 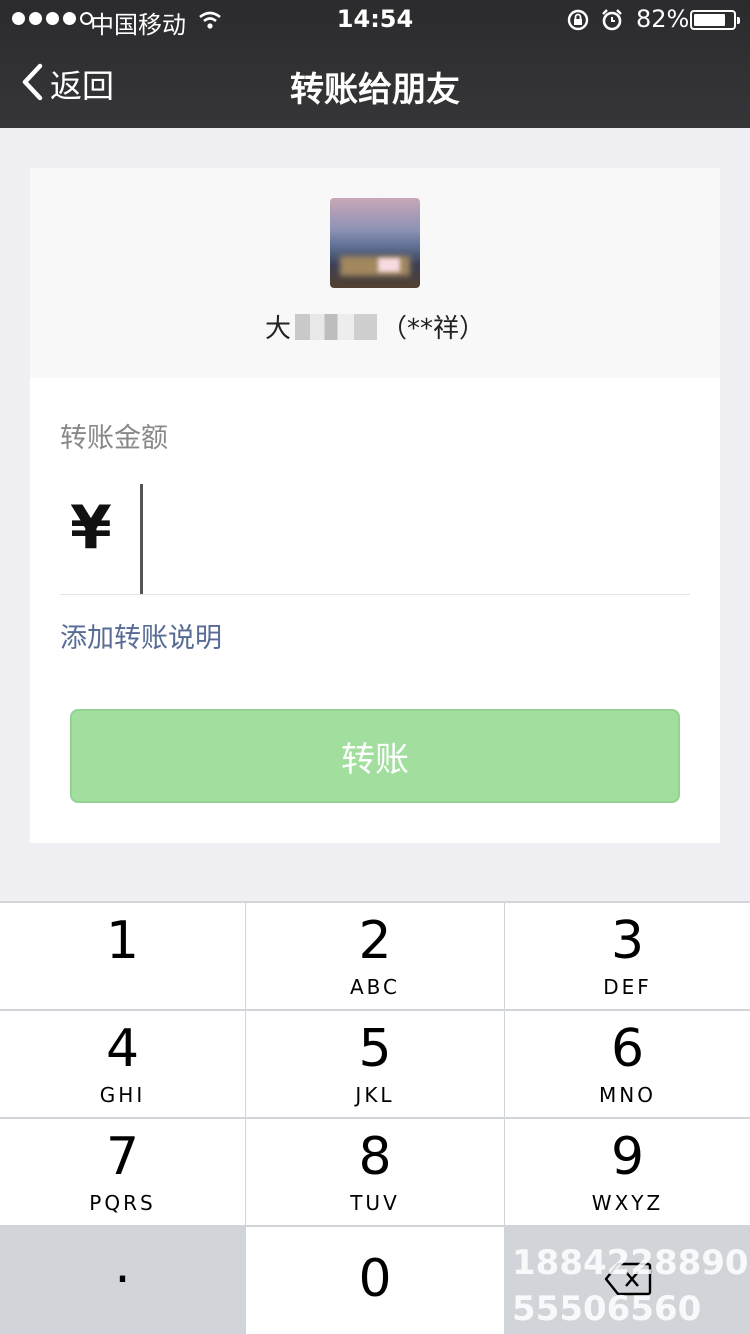 What do you see at coordinates (627, 1157) in the screenshot?
I see `key-digit: 9` at bounding box center [627, 1157].